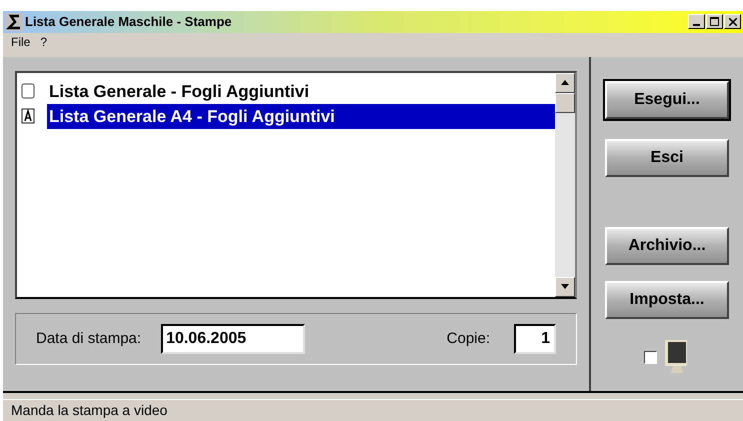  Describe the element at coordinates (44, 41) in the screenshot. I see `menu-item: ?` at that location.